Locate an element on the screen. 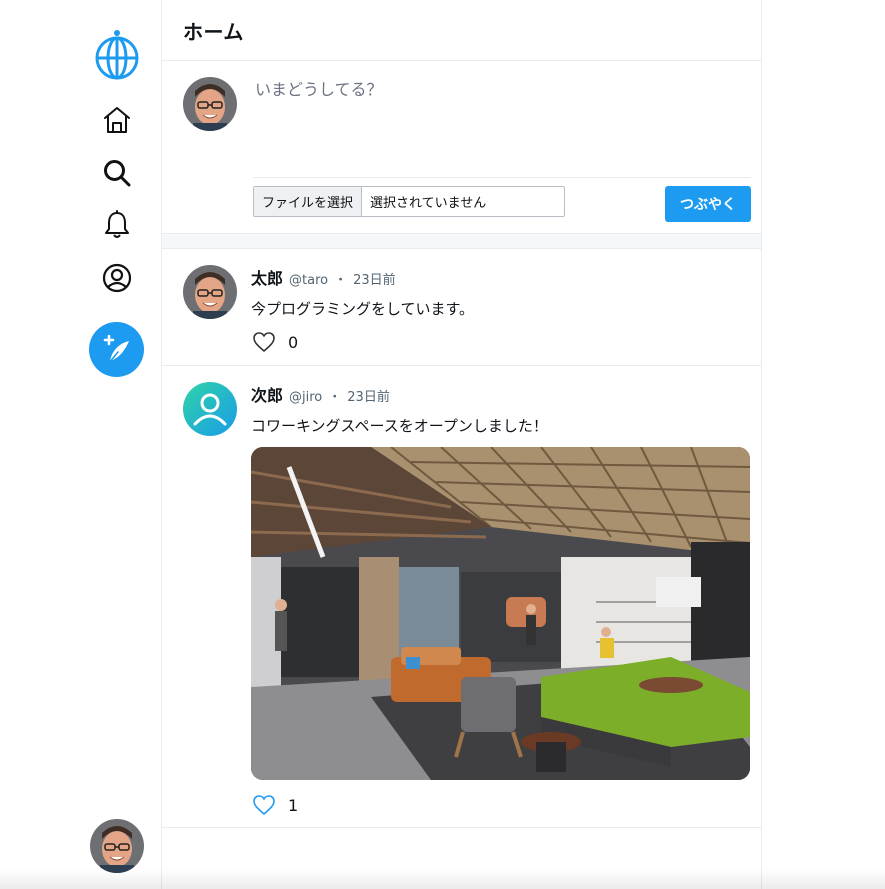 Image resolution: width=885 pixels, height=889 pixels. page-title: ホーム is located at coordinates (213, 31).